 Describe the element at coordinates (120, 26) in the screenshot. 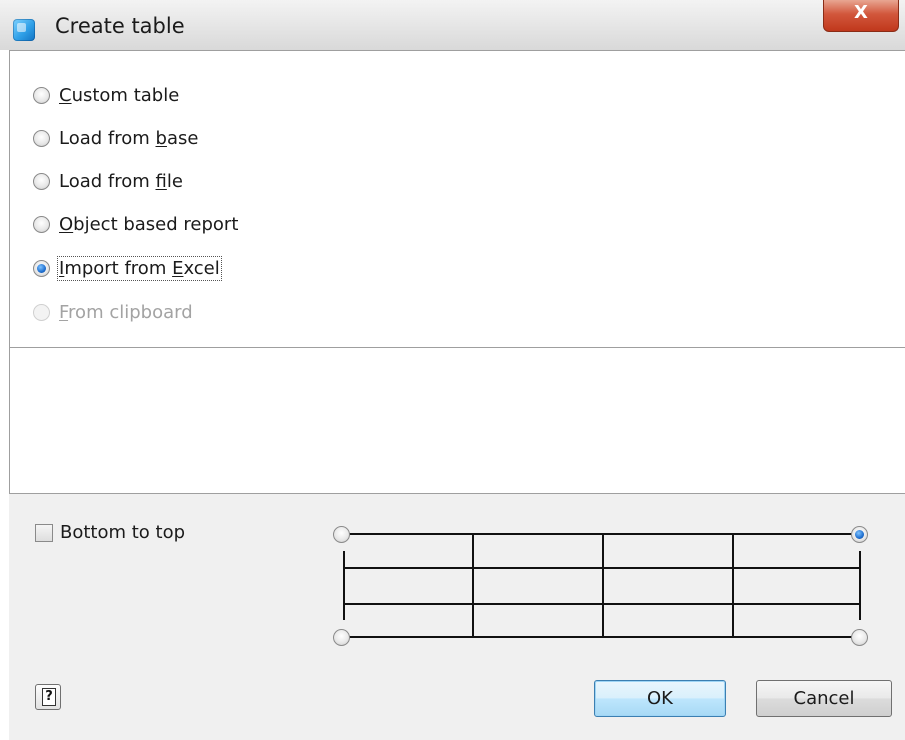

I see `dialog-title: Create table` at that location.